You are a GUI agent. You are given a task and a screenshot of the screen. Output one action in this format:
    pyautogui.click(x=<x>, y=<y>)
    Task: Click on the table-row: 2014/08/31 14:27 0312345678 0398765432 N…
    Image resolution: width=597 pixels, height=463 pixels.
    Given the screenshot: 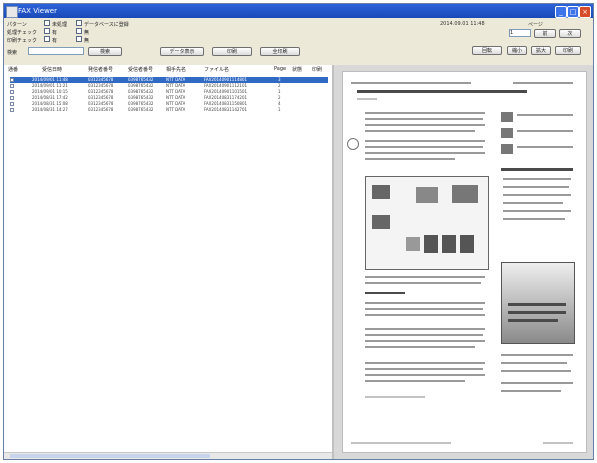 What is the action you would take?
    pyautogui.click(x=169, y=110)
    